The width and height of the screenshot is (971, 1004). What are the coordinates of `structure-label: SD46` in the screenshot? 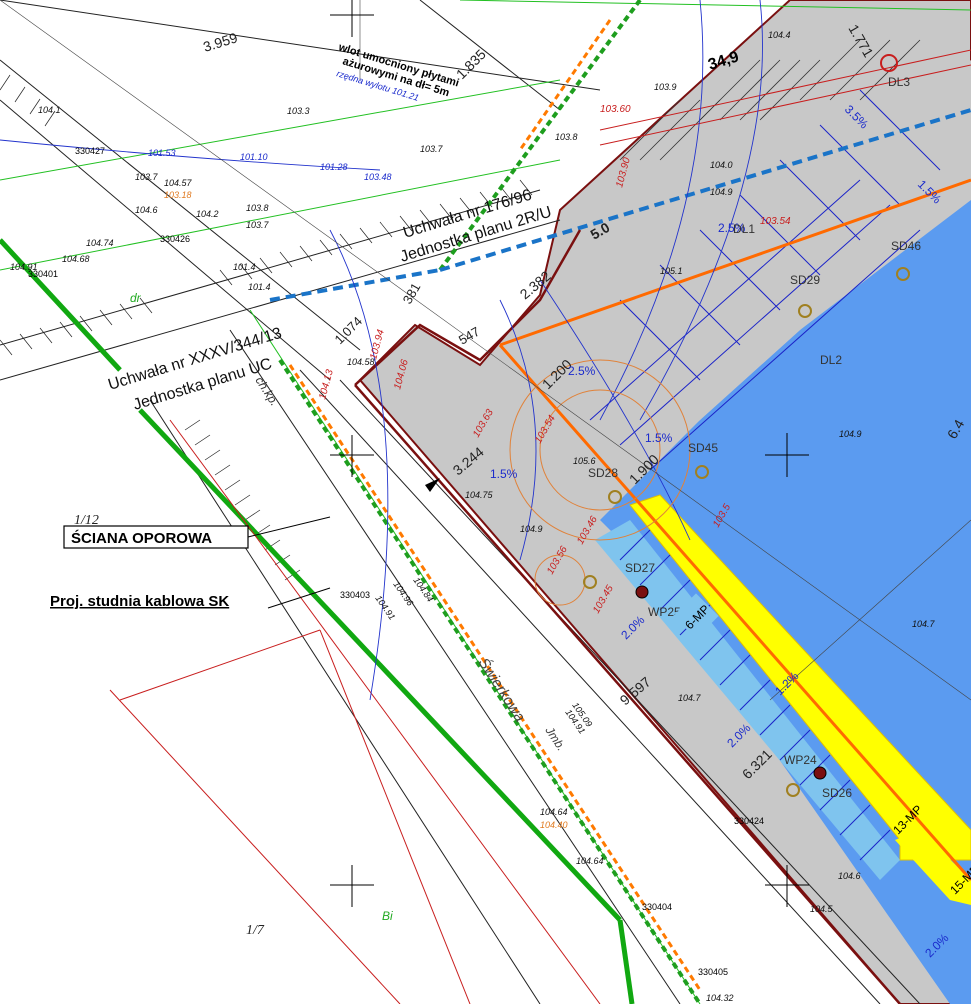 It's located at (906, 246).